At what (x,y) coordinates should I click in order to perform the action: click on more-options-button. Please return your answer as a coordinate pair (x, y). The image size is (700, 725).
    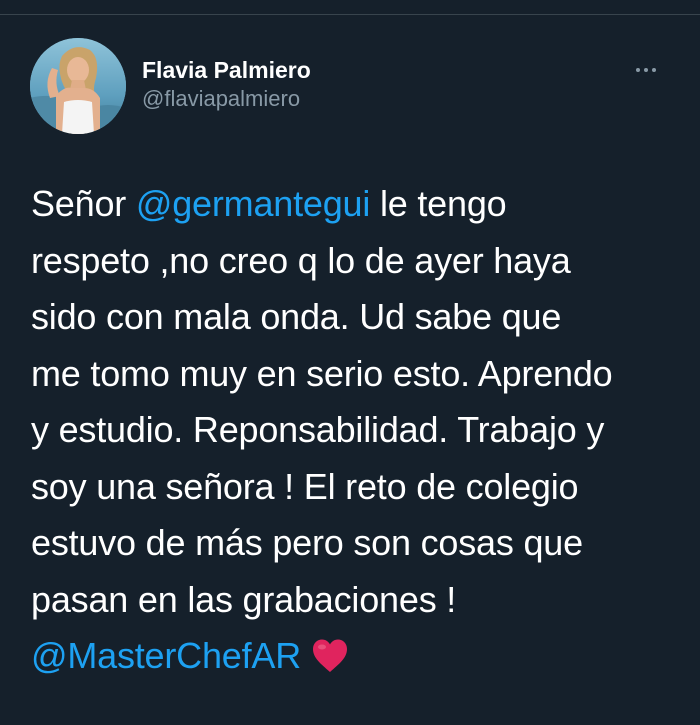
    Looking at the image, I should click on (646, 70).